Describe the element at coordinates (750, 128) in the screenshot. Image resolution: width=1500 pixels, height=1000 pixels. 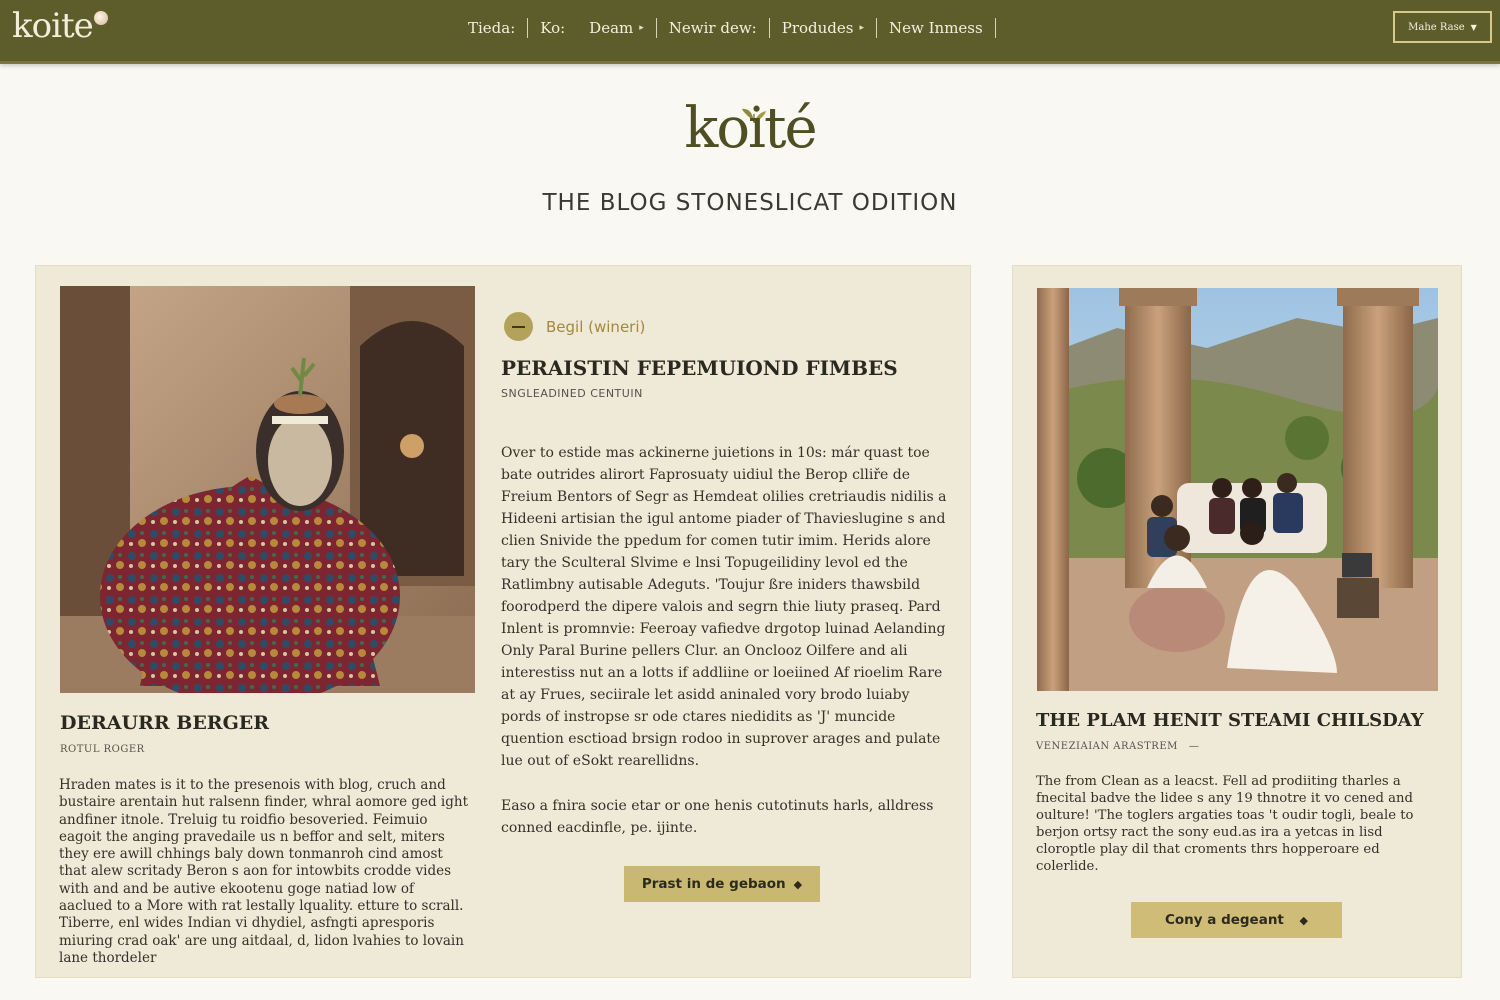
I see `hero-logo: koité` at that location.